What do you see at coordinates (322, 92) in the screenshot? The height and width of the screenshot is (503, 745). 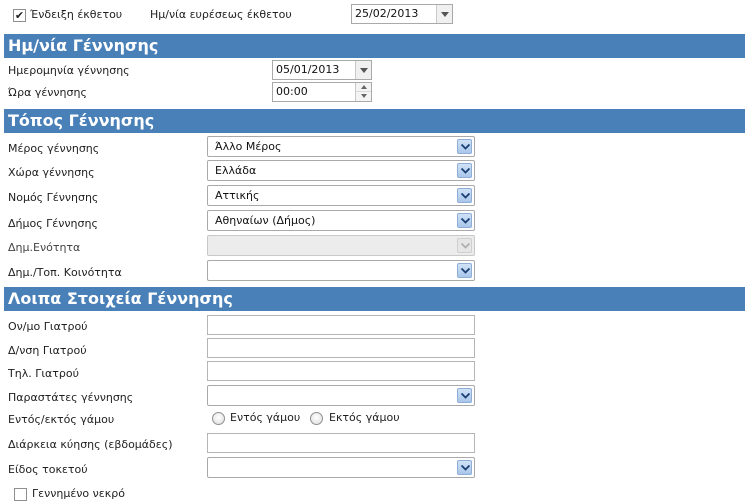 I see `birth-time-spinner: 00:00` at bounding box center [322, 92].